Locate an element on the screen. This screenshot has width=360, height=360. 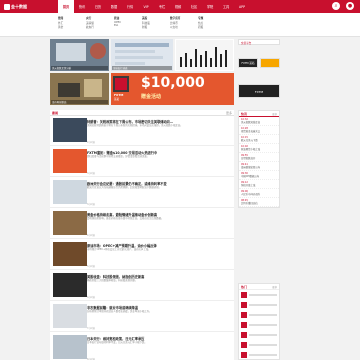
subnav-column-head: 央行 is located at coordinates (90, 18).